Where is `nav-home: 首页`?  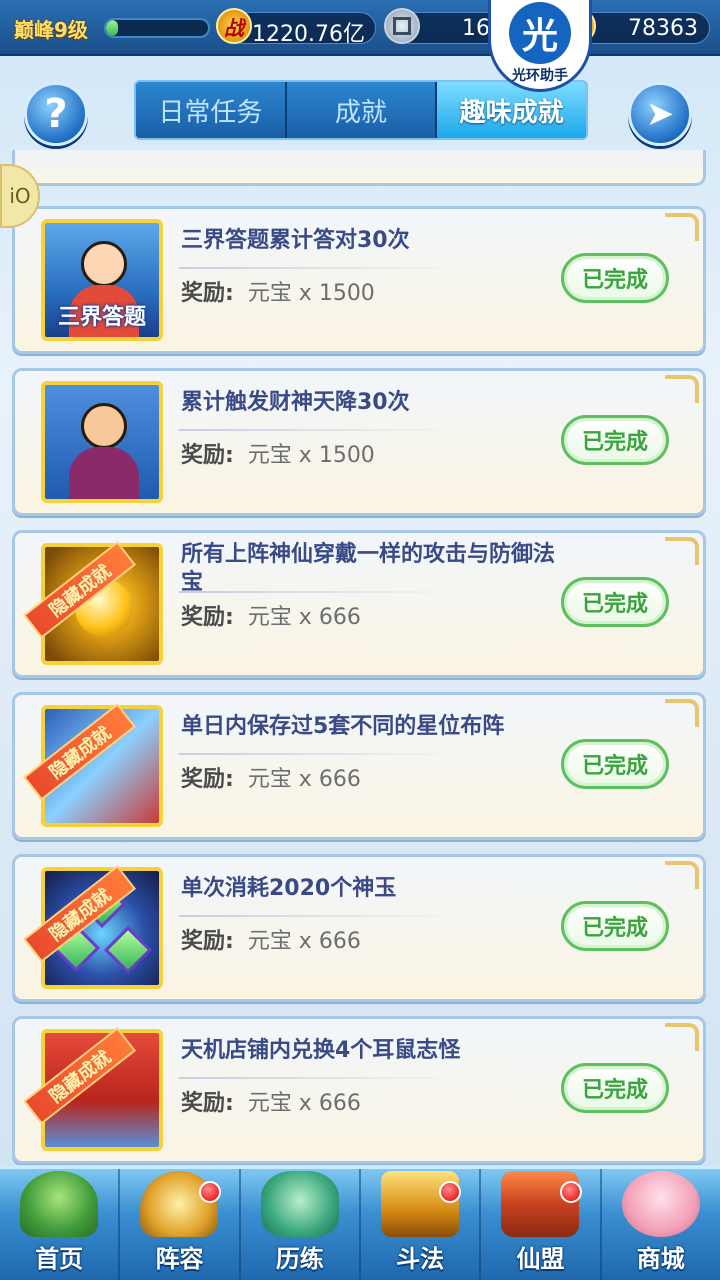 nav-home: 首页 is located at coordinates (60, 1224).